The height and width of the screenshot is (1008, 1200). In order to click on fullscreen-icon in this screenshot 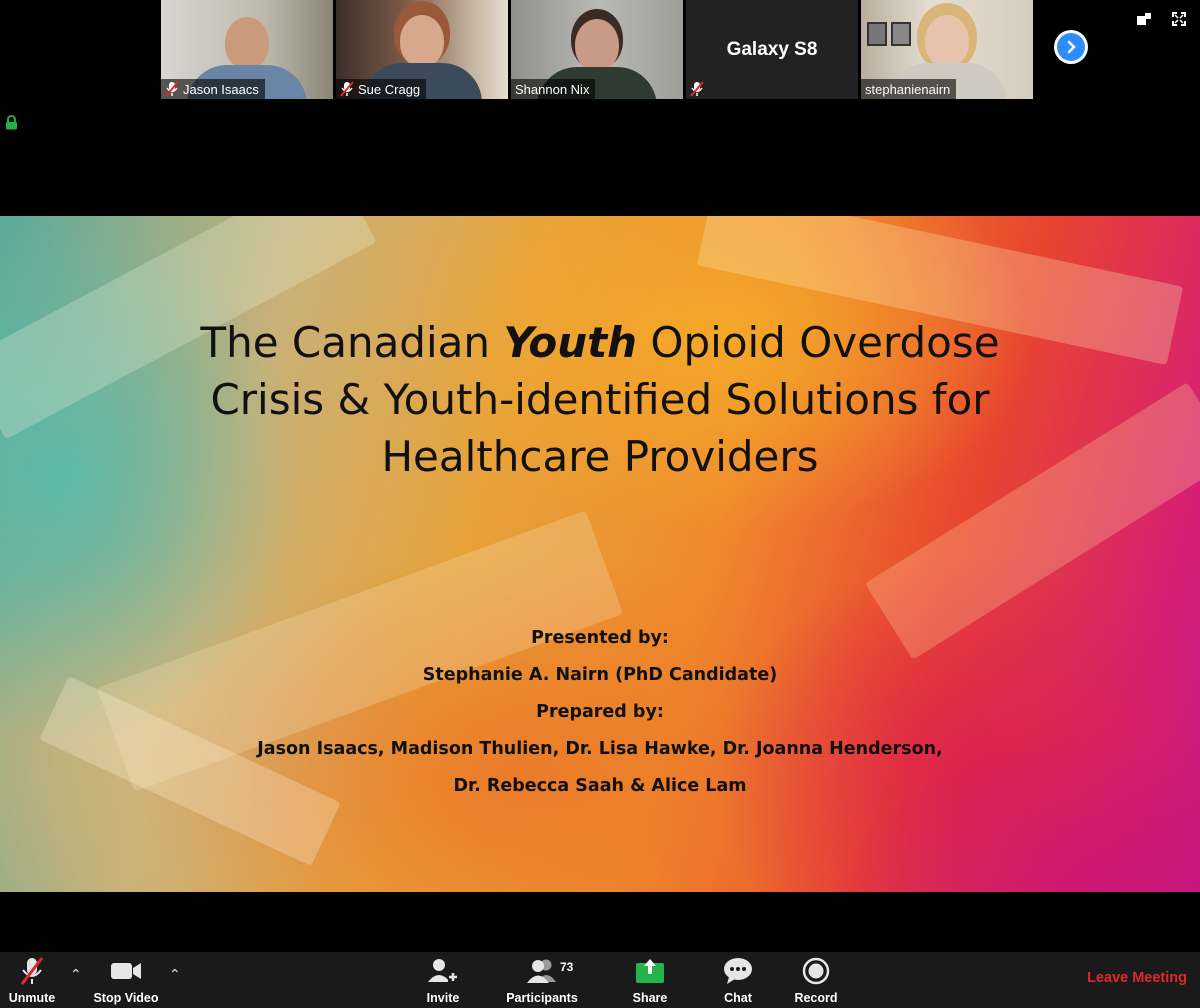, I will do `click(1179, 19)`.